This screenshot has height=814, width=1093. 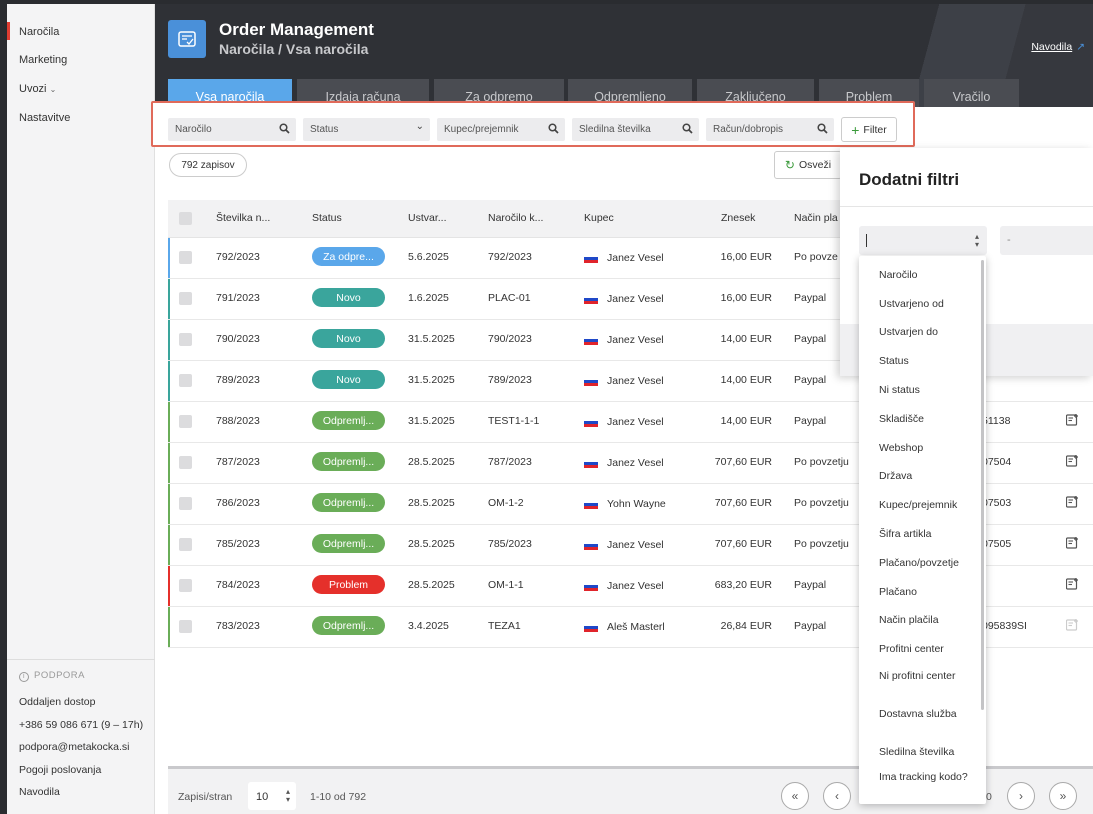 I want to click on created-date: 3.4.2025, so click(x=428, y=626).